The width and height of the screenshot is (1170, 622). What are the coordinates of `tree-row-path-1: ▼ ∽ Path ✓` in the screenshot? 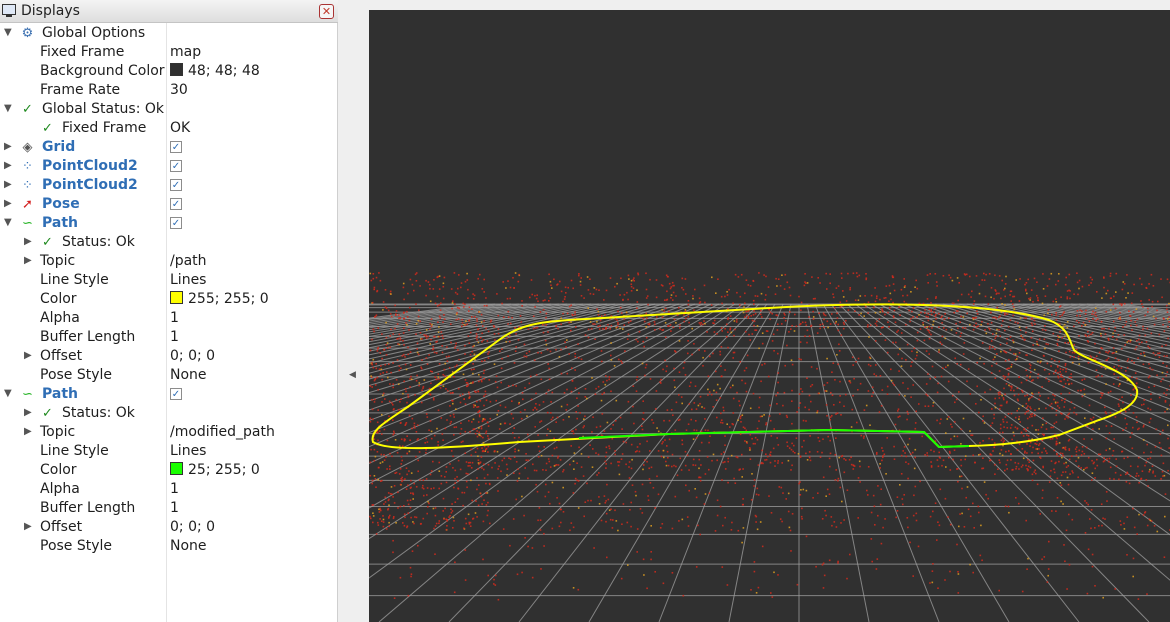 It's located at (169, 223).